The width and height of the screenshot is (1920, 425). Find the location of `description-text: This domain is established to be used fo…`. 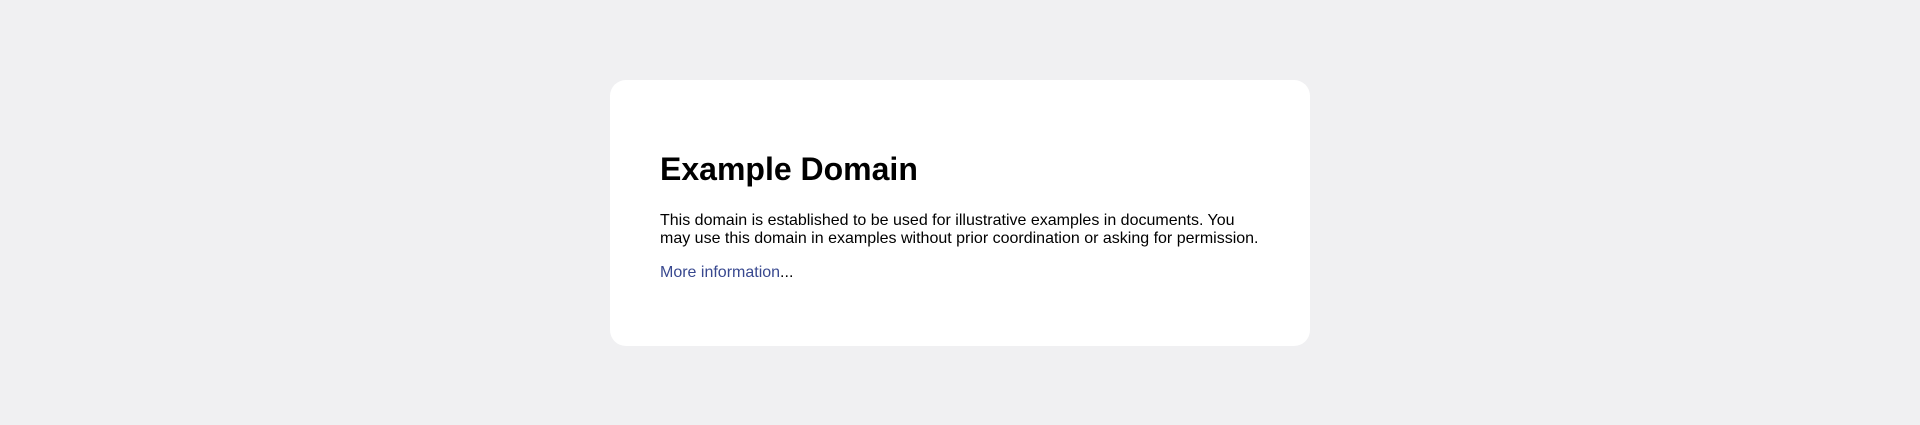

description-text: This domain is established to be used fo… is located at coordinates (959, 229).